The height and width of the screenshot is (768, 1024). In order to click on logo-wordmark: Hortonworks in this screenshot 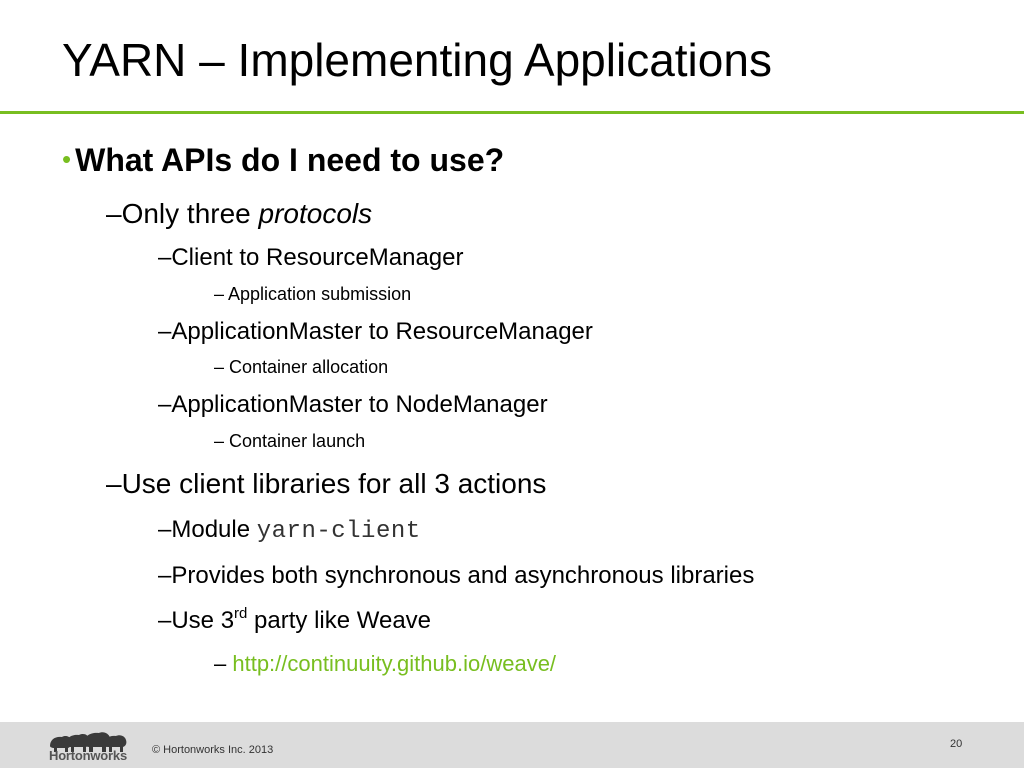, I will do `click(88, 755)`.